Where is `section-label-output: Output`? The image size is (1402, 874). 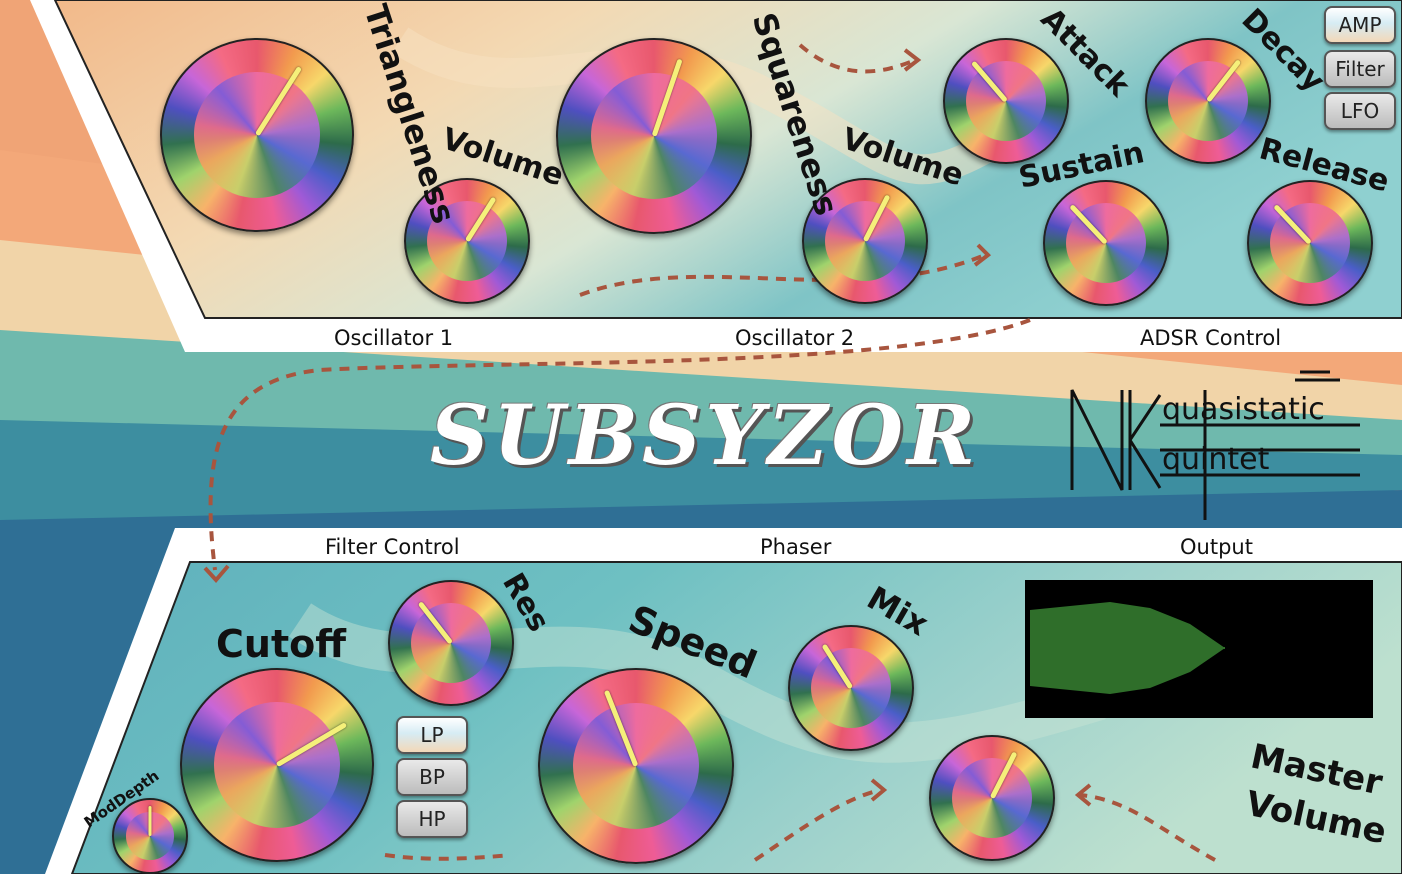
section-label-output: Output is located at coordinates (1216, 547).